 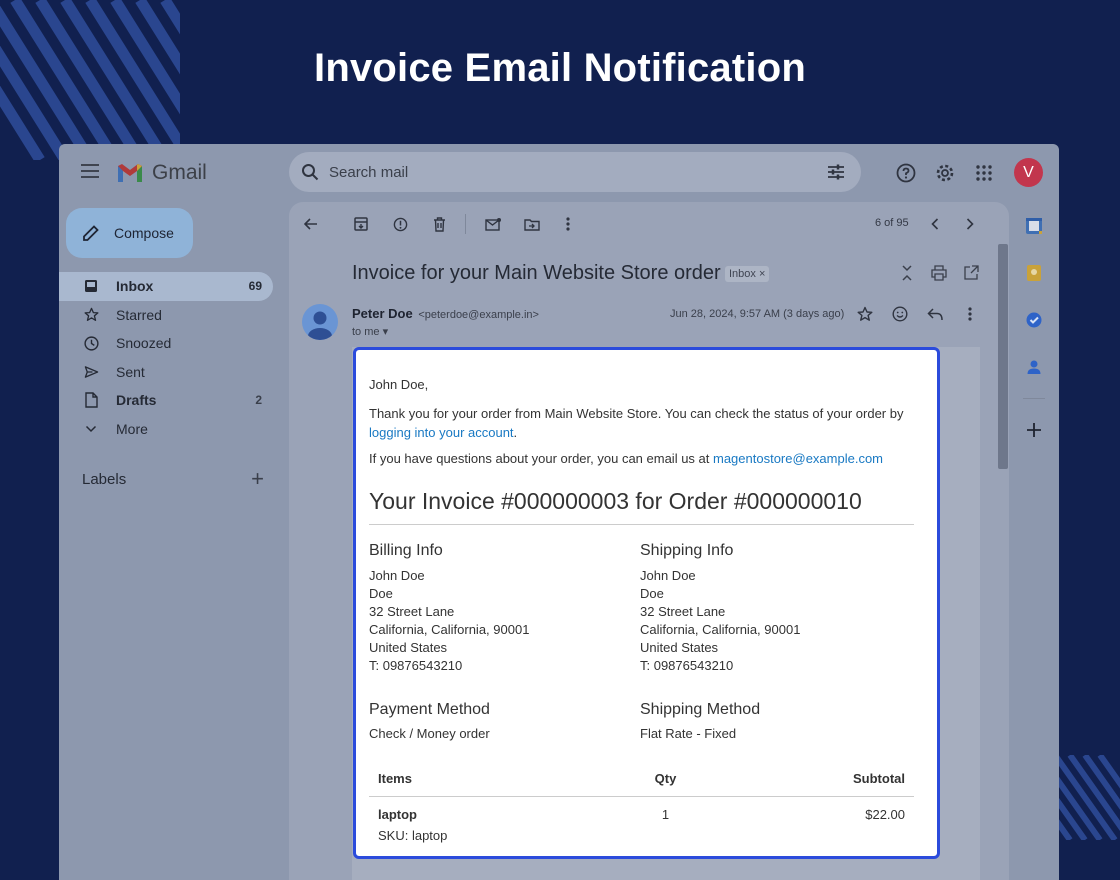 I want to click on sidebar-item-label: Drafts, so click(x=136, y=400).